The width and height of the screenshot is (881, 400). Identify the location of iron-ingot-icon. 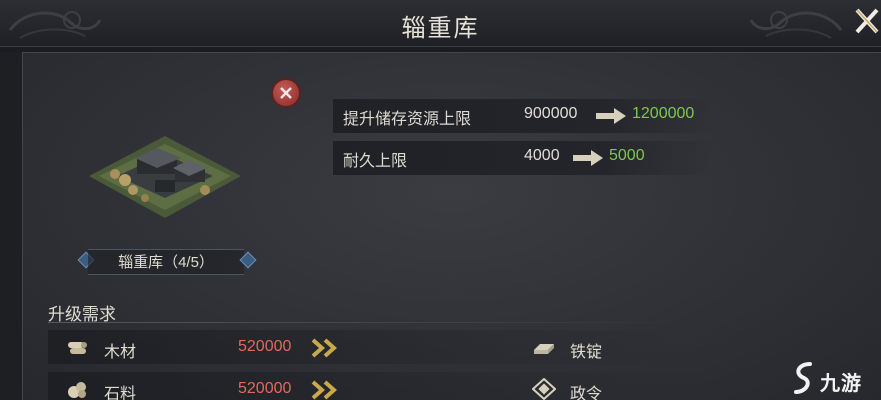
(544, 349).